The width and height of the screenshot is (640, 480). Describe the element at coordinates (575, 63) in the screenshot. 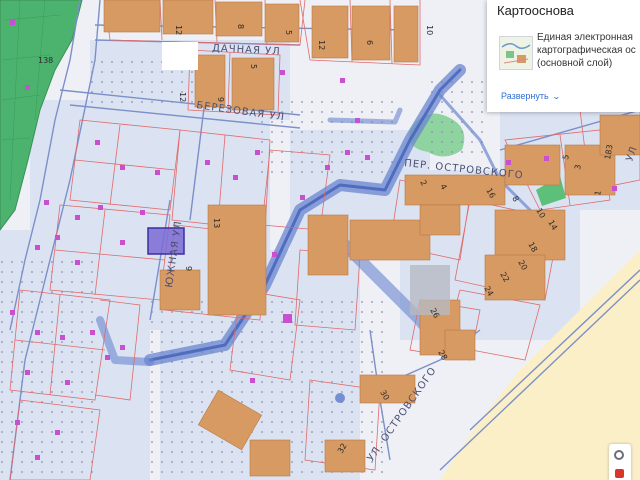

I see `layer-desc-line: (основной слой)` at that location.